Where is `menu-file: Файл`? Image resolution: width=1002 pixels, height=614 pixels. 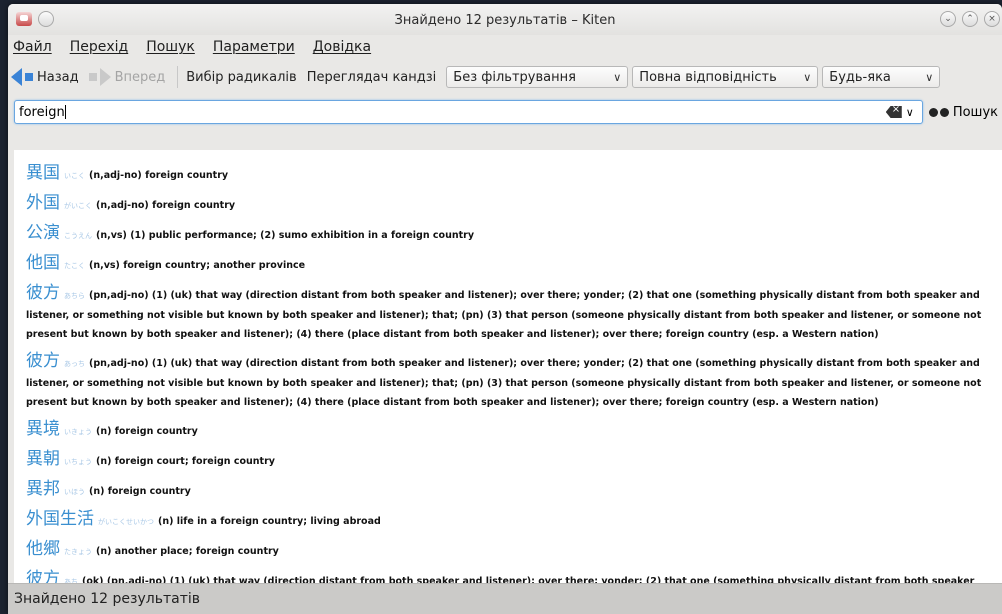 menu-file: Файл is located at coordinates (32, 47).